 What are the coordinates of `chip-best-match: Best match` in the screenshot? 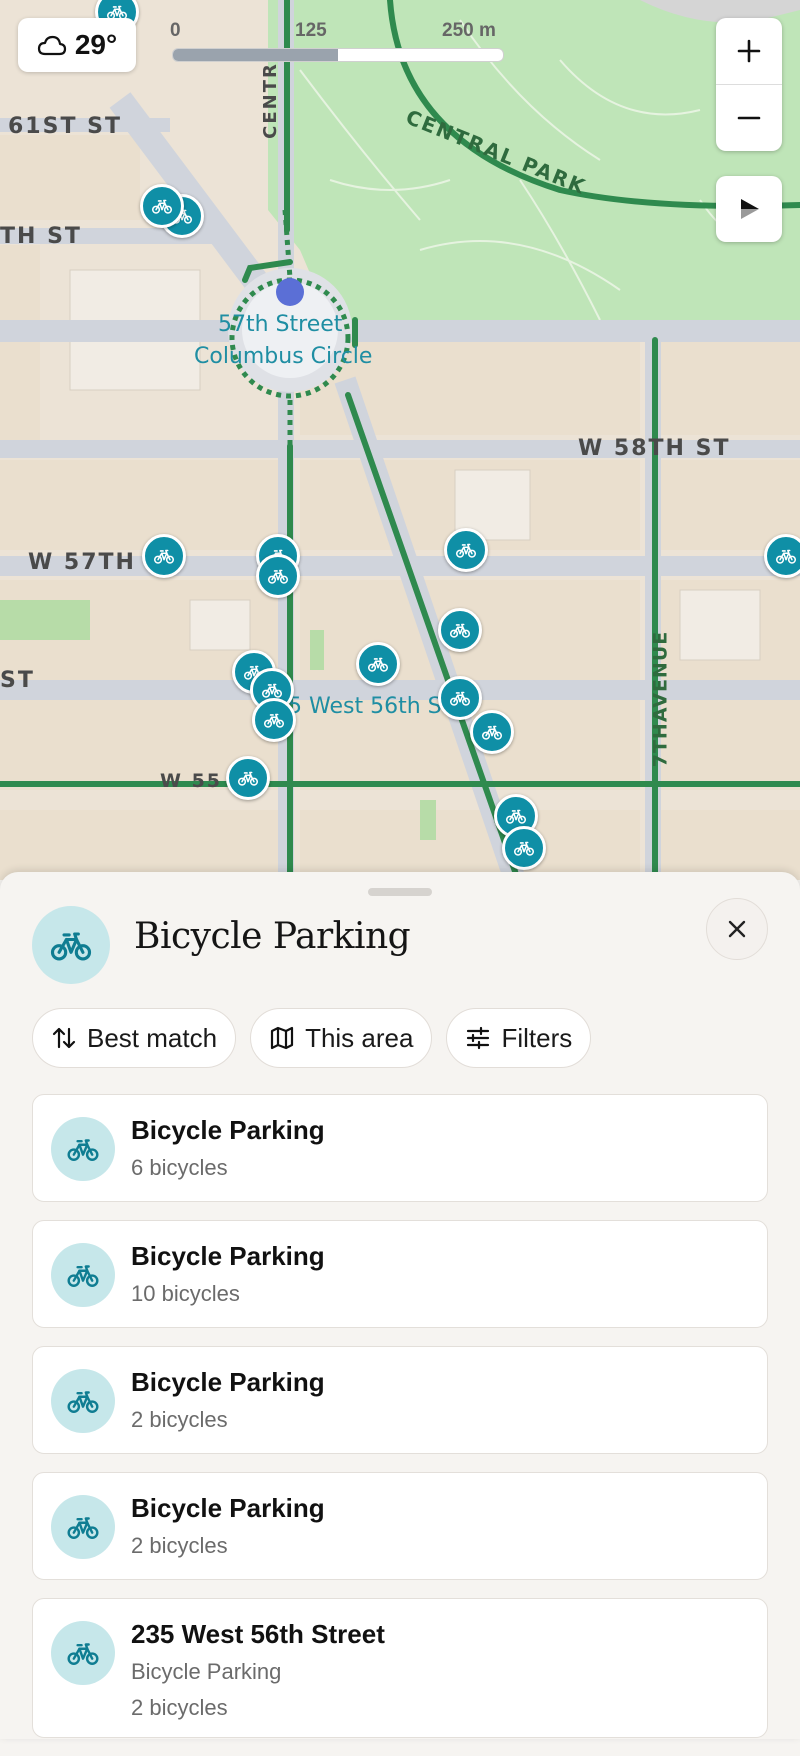 It's located at (134, 1038).